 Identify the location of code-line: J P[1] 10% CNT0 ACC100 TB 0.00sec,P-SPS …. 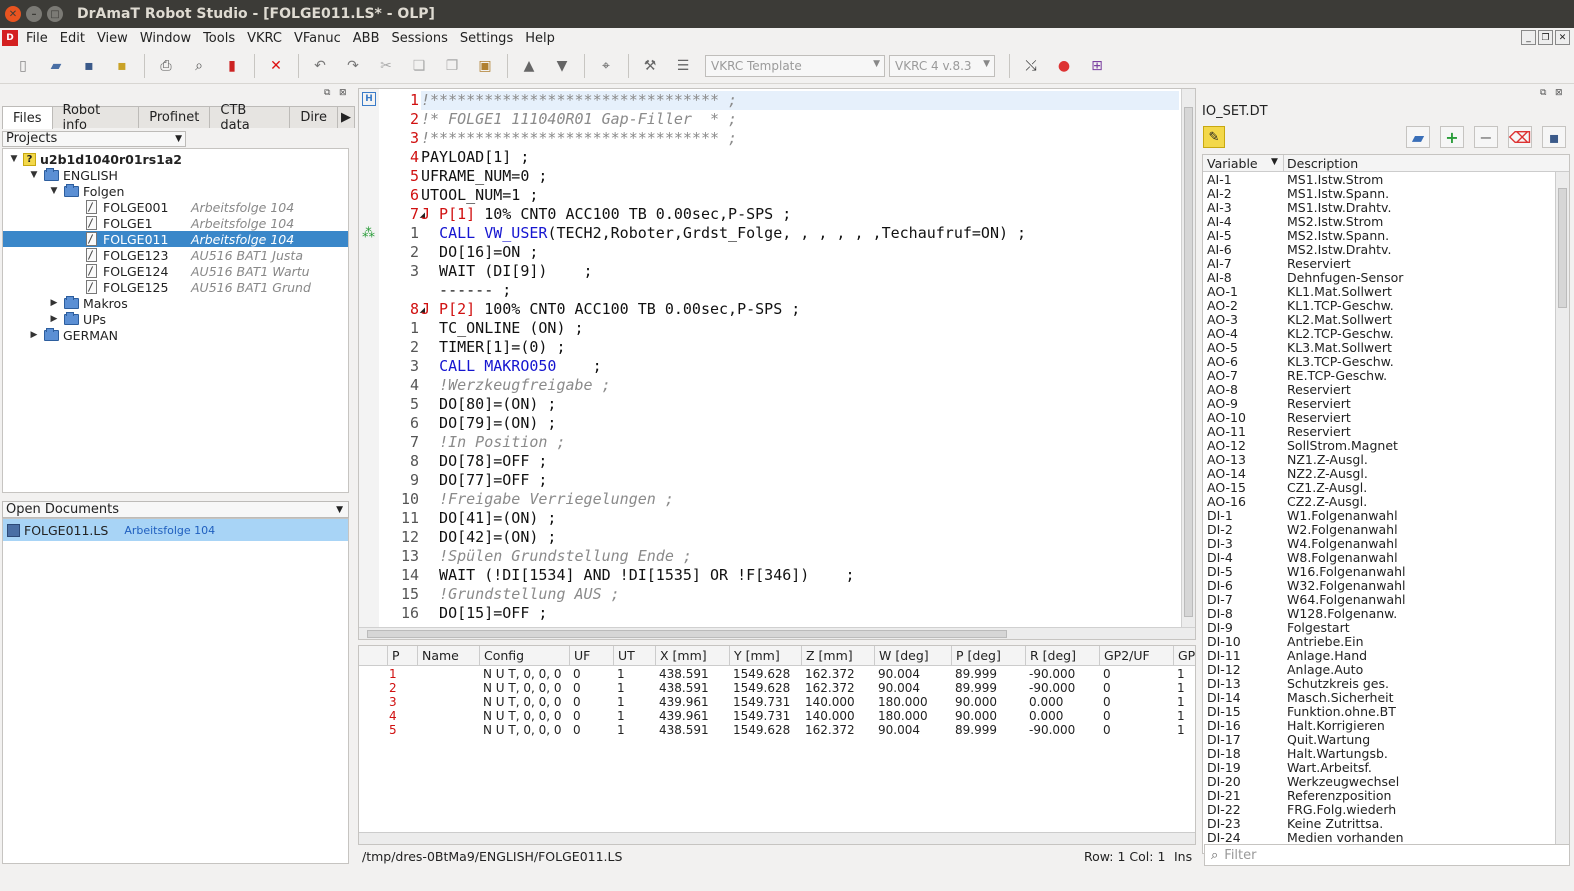
(606, 214).